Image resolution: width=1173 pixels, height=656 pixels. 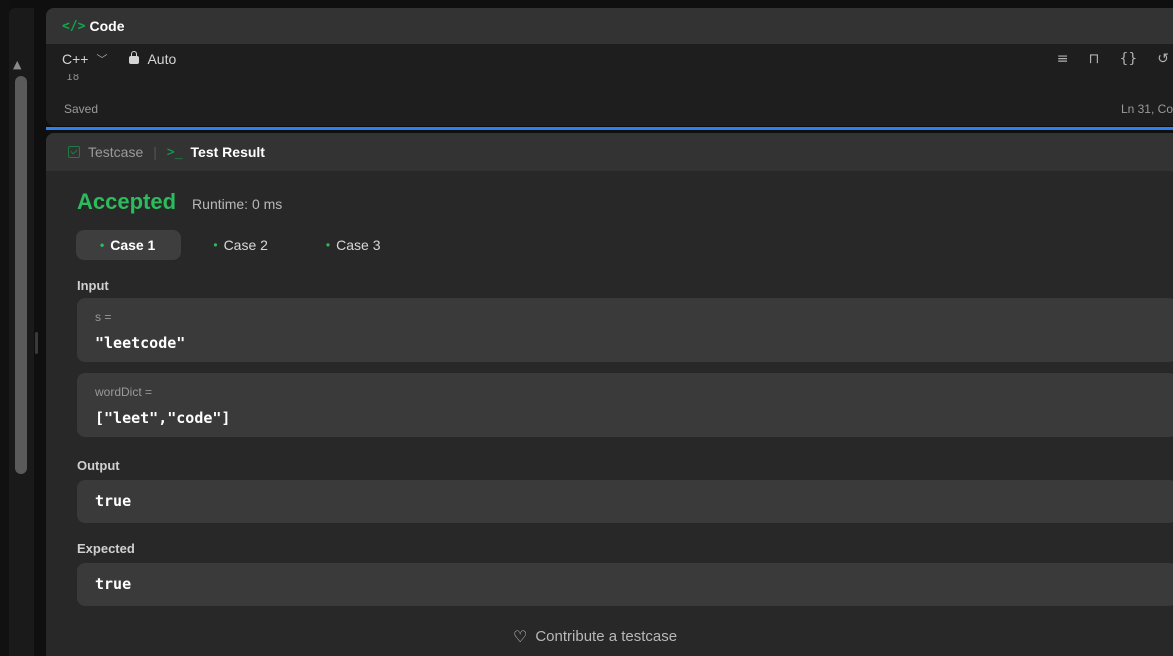 What do you see at coordinates (93, 285) in the screenshot?
I see `input-label: Input` at bounding box center [93, 285].